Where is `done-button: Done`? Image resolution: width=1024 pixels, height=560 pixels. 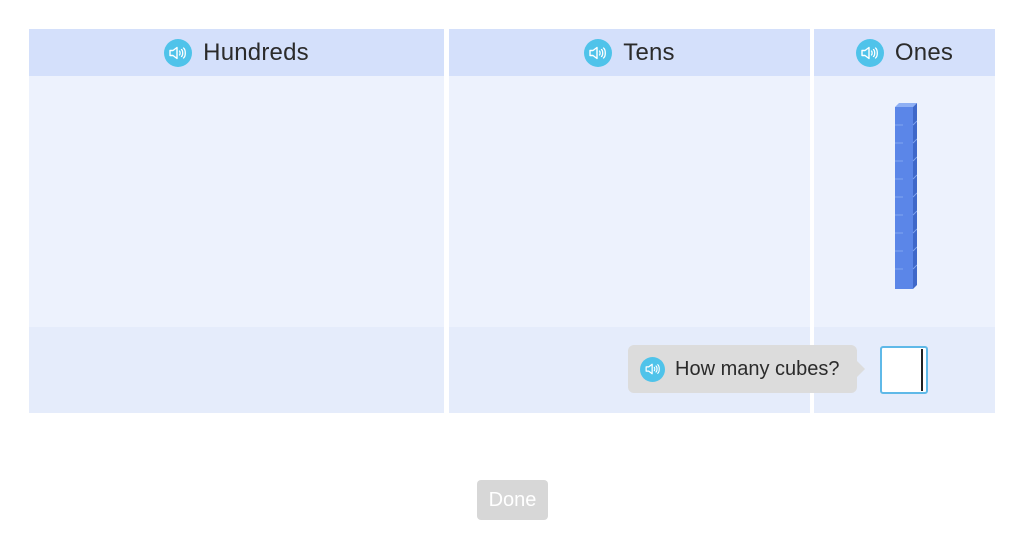
done-button: Done is located at coordinates (512, 500).